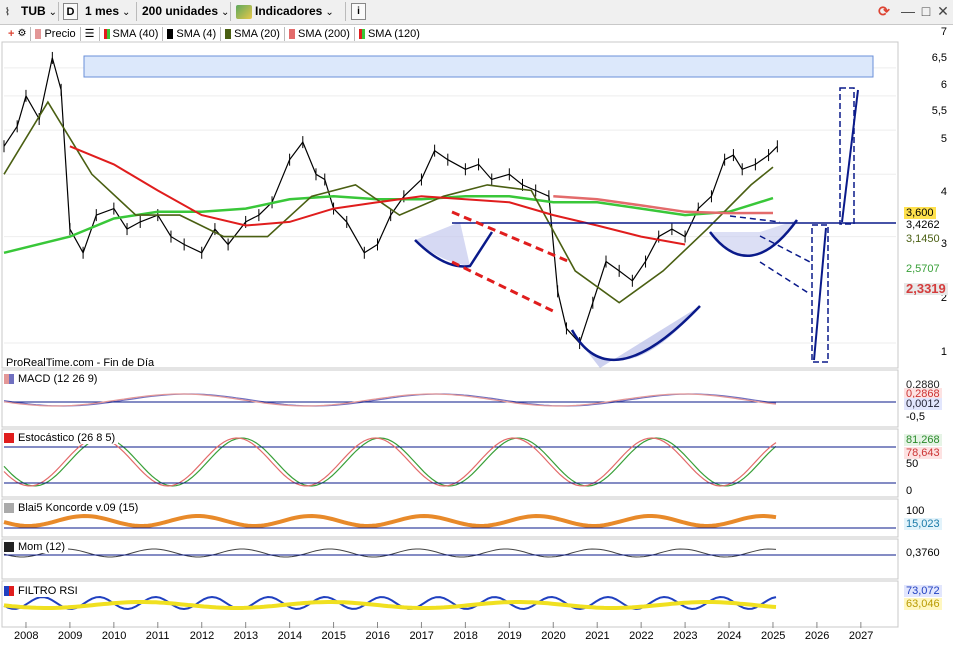 Image resolution: width=953 pixels, height=645 pixels. What do you see at coordinates (52, 379) in the screenshot?
I see `panel-label-macd: MACD (12 26 9)` at bounding box center [52, 379].